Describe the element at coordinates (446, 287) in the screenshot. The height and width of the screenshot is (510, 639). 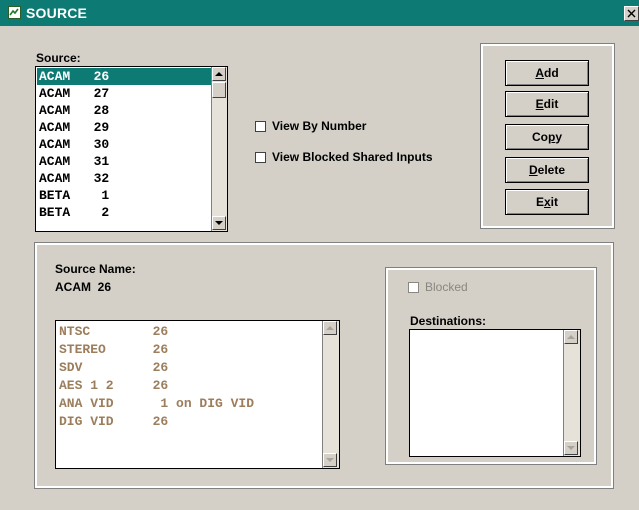
I see `blocked-label: Blocked` at that location.